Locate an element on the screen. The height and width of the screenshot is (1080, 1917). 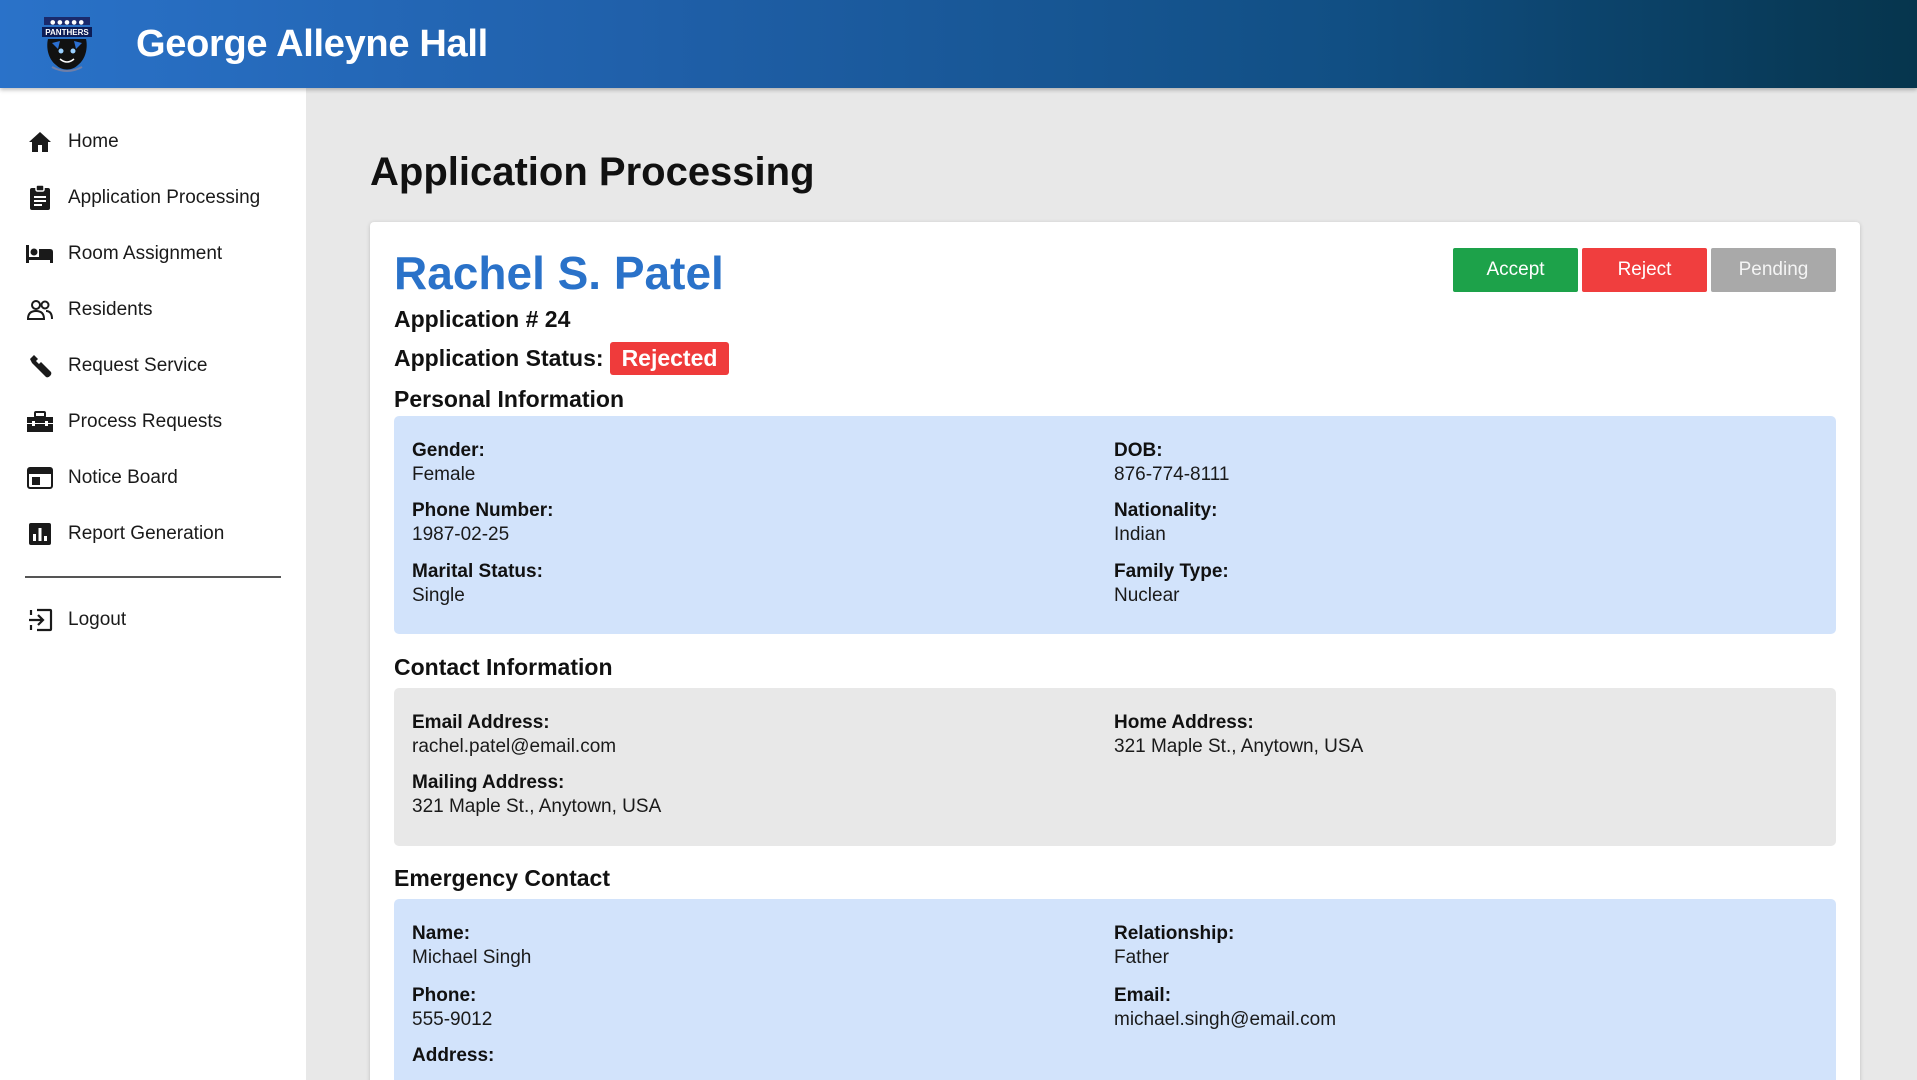
logout-icon is located at coordinates (40, 620).